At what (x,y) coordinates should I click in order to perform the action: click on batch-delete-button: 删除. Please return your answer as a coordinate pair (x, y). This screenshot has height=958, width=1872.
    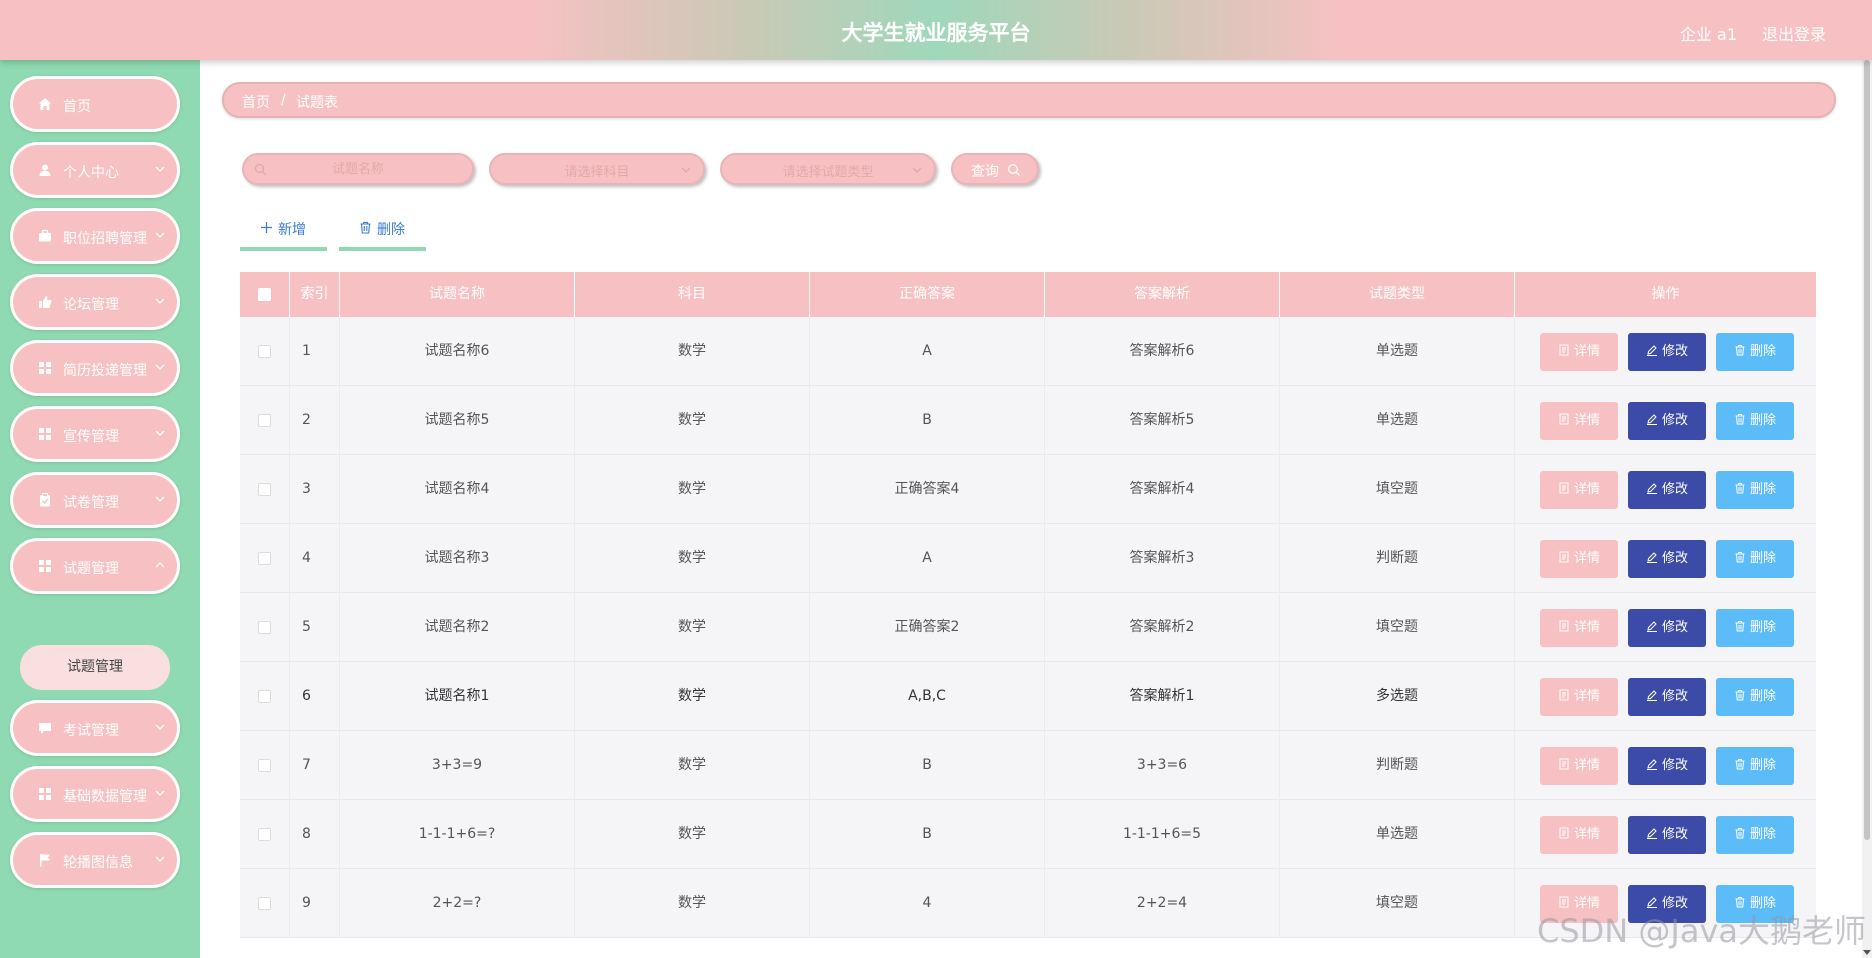
    Looking at the image, I should click on (382, 231).